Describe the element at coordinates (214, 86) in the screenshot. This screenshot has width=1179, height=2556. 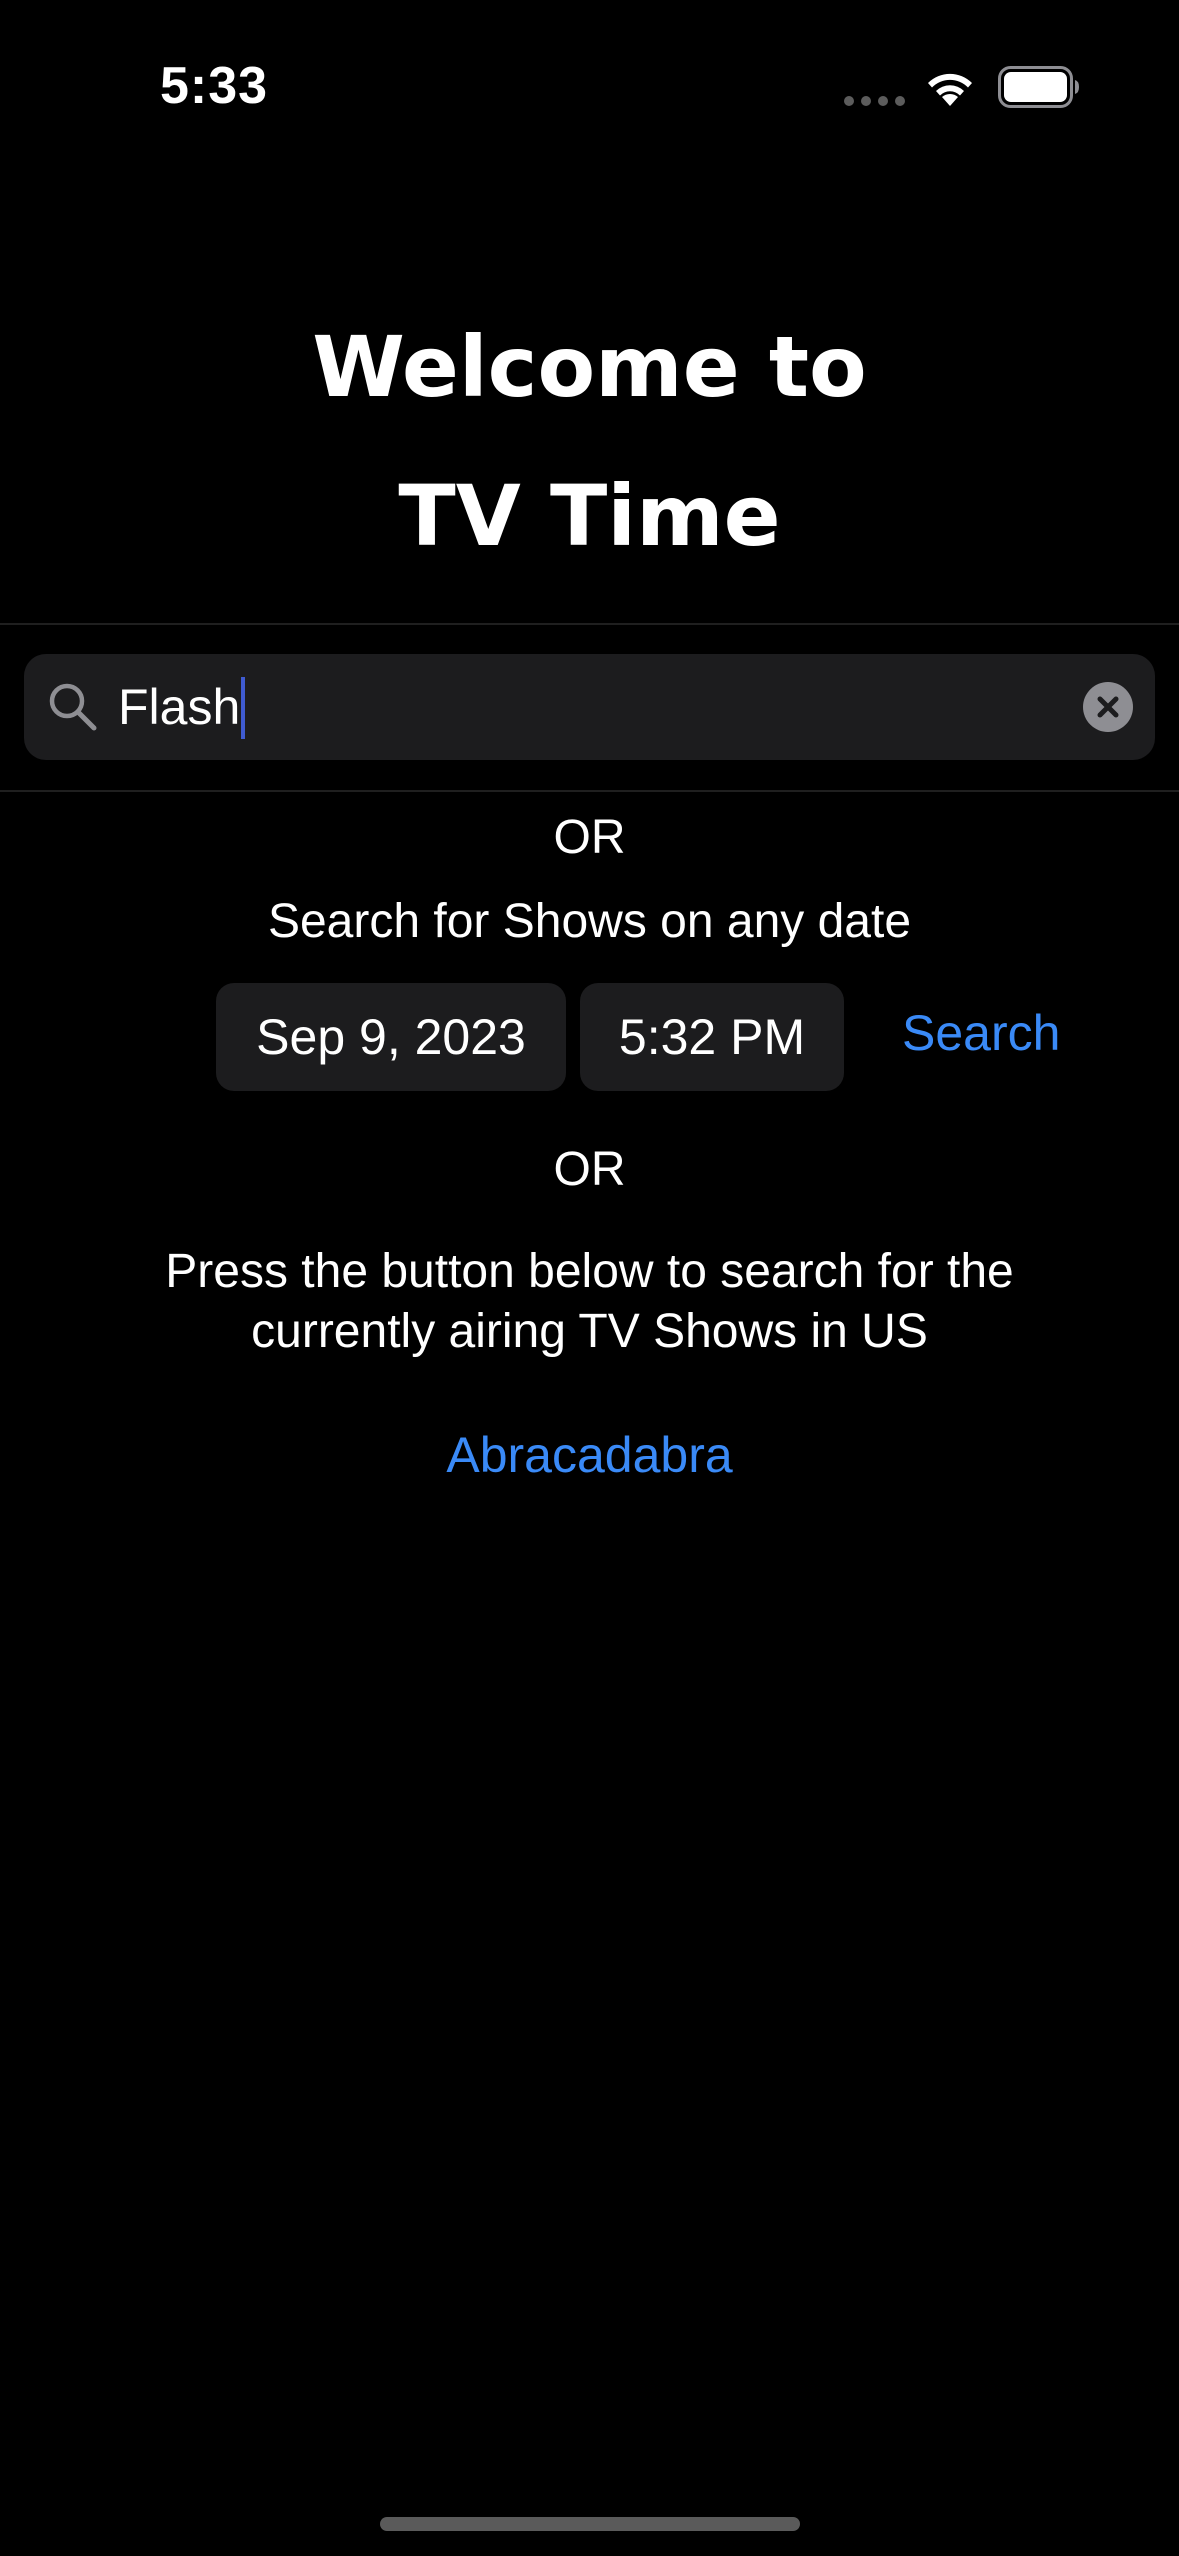
I see `status-time: 5:33` at that location.